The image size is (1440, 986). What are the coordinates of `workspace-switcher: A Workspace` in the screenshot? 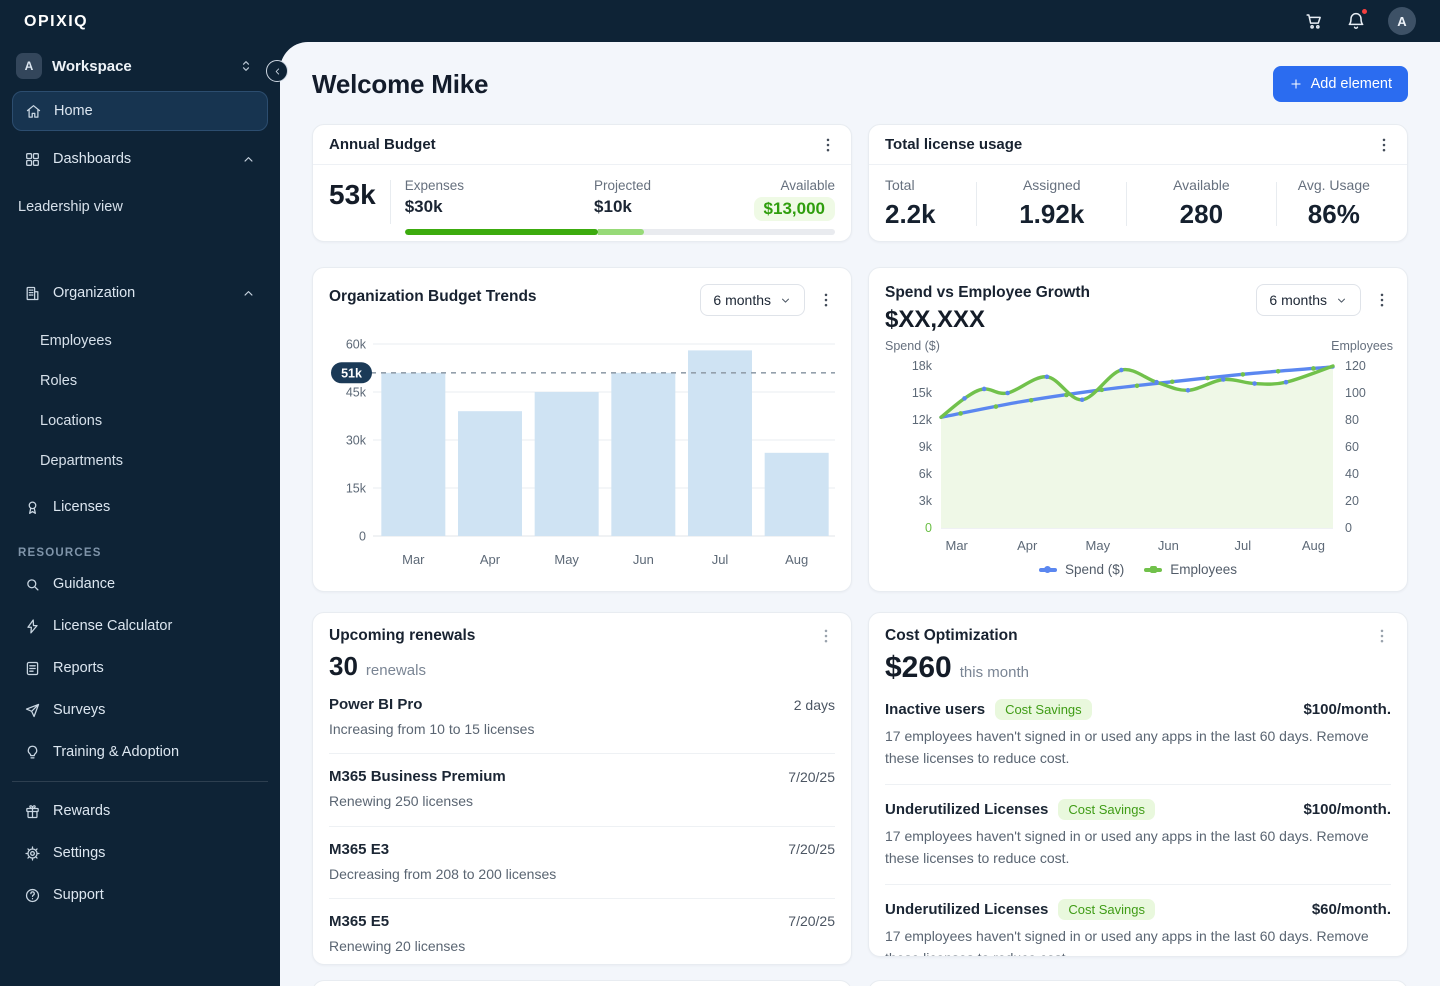 It's located at (135, 66).